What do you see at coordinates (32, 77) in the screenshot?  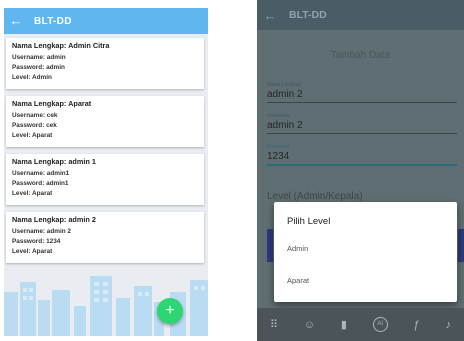 I see `user-level: Level: Admin` at bounding box center [32, 77].